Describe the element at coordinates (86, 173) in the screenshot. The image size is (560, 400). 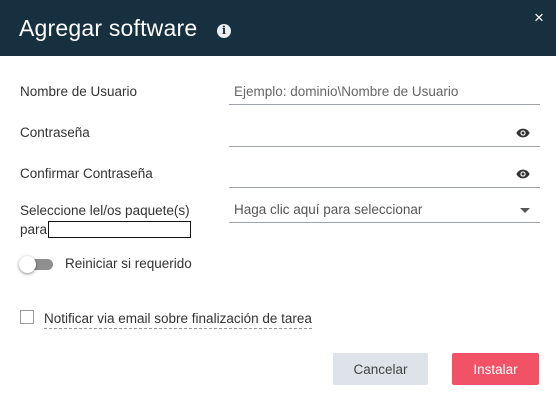
I see `confirm-password-label: Confirmar Contraseña` at that location.